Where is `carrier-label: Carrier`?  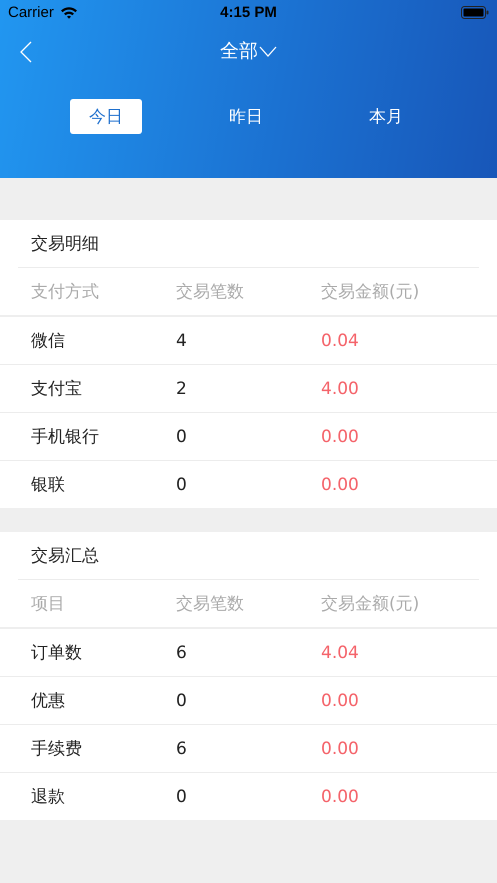 carrier-label: Carrier is located at coordinates (31, 12).